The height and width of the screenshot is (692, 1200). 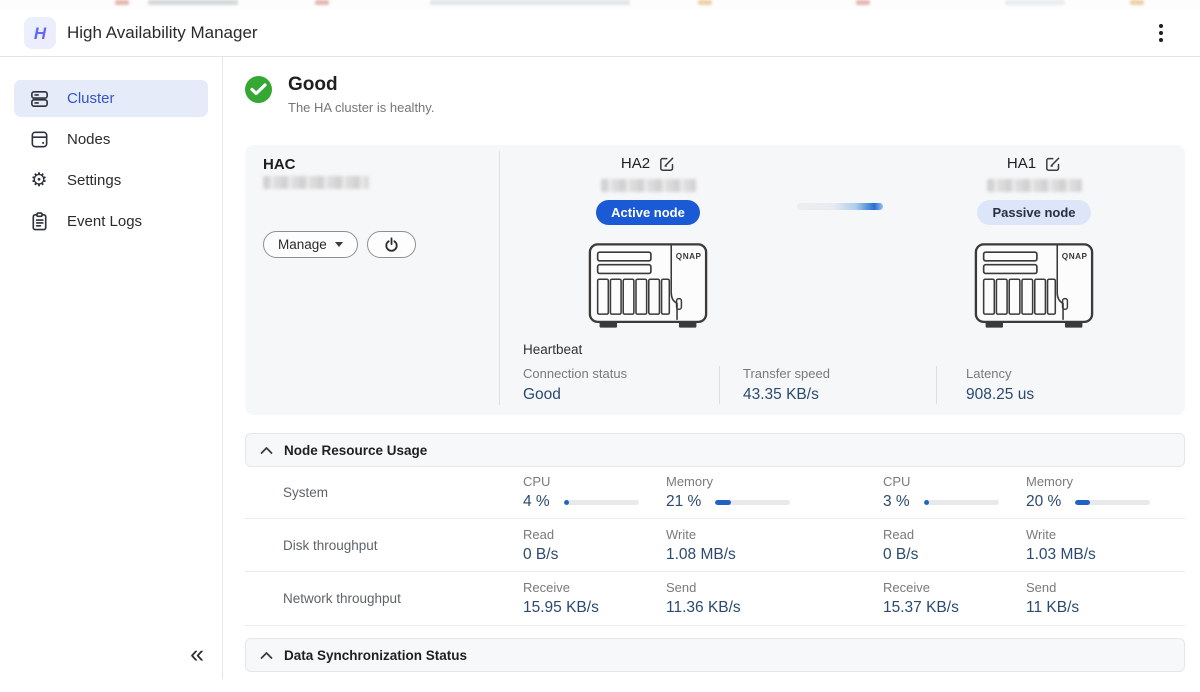 I want to click on sidebar-item-nodes: Nodes, so click(x=111, y=139).